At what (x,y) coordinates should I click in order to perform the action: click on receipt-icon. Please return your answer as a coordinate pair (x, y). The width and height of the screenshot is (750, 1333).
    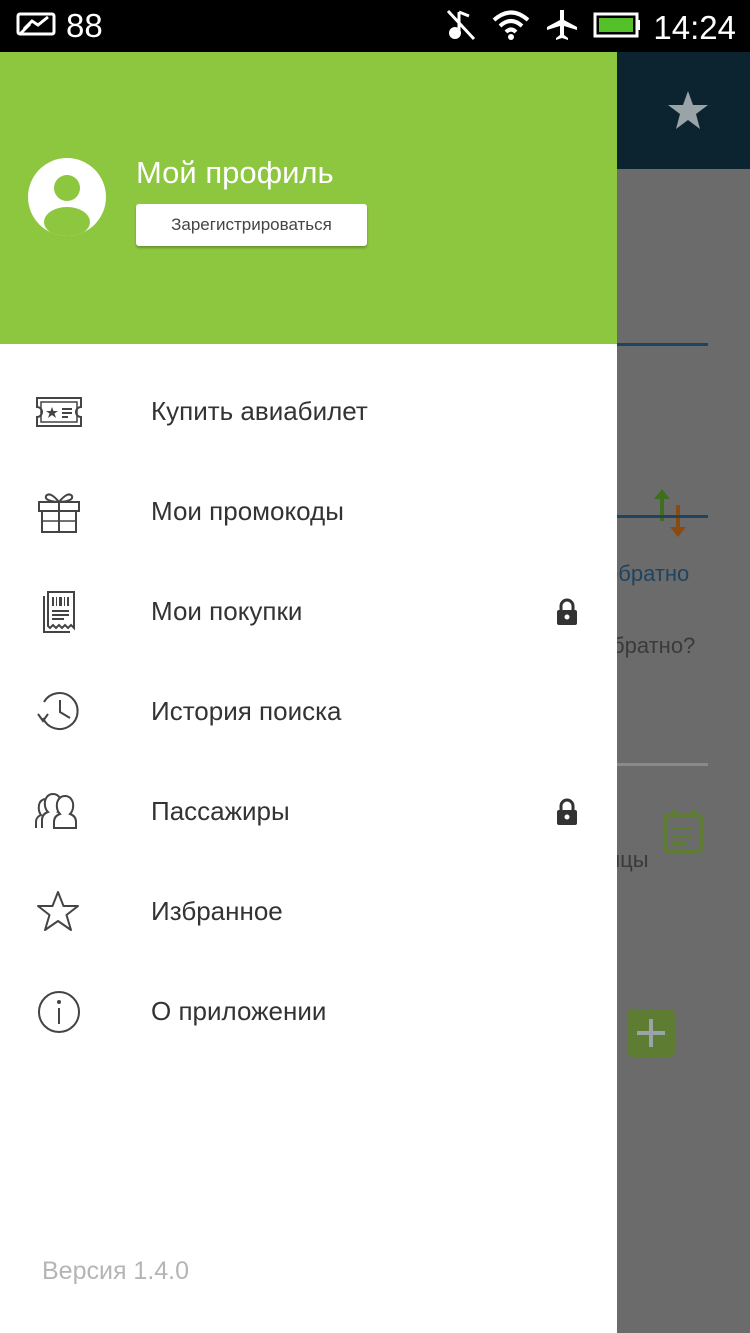
    Looking at the image, I should click on (59, 612).